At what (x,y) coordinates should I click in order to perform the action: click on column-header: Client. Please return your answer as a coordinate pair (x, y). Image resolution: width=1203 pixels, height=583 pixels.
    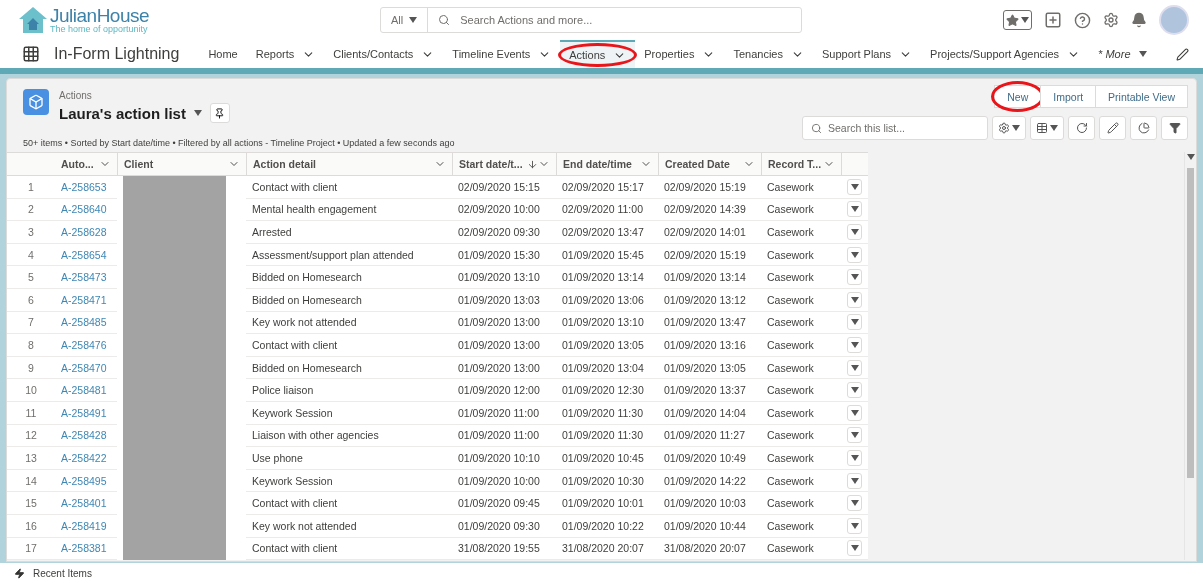
    Looking at the image, I should click on (181, 164).